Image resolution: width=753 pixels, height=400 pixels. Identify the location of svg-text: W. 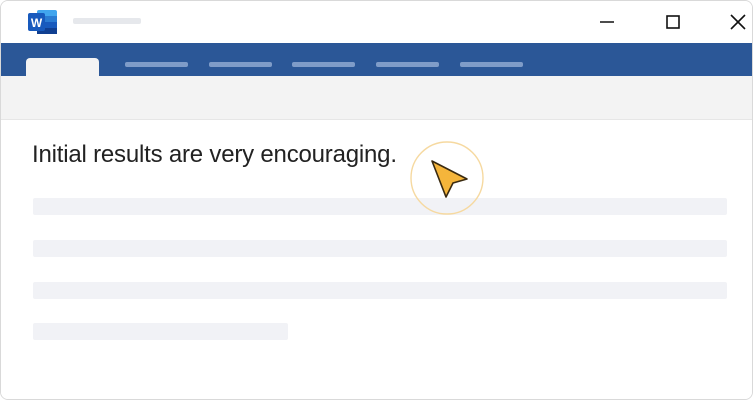
(37, 23).